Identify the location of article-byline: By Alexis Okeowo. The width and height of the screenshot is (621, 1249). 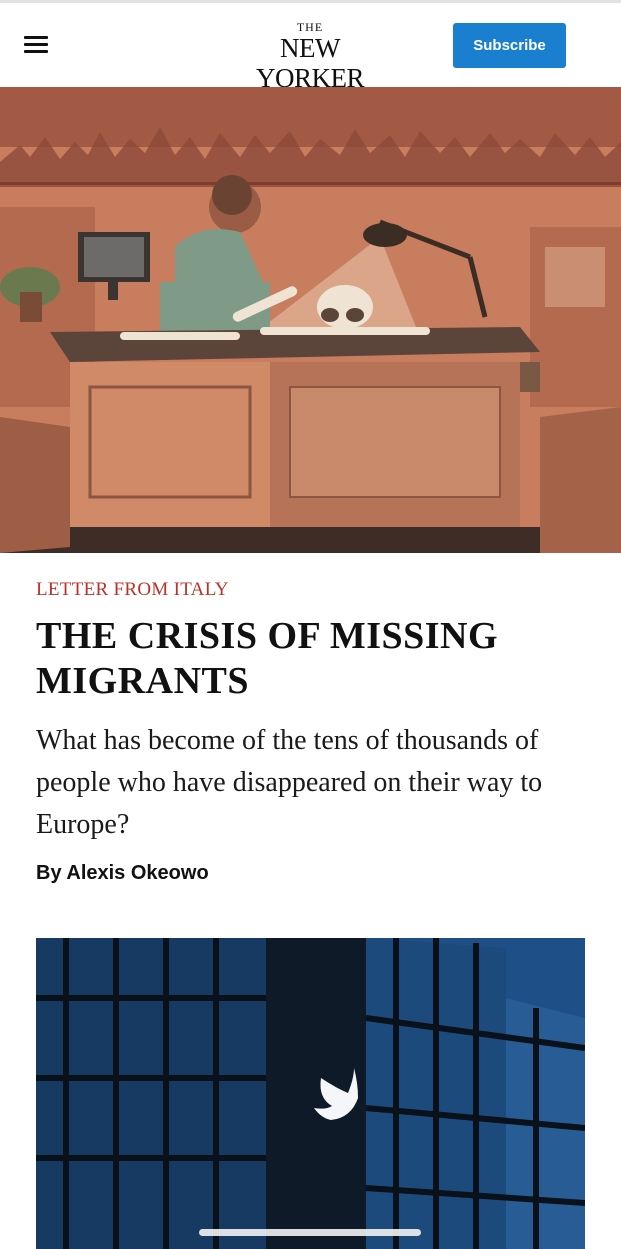
(122, 873).